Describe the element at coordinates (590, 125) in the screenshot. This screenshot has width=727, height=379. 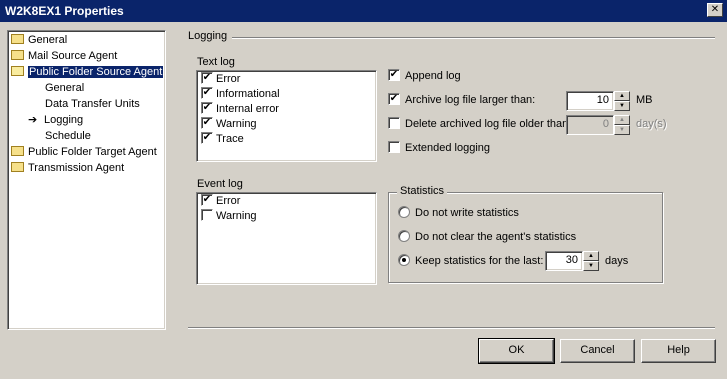
I see `archive-age-input: 0` at that location.